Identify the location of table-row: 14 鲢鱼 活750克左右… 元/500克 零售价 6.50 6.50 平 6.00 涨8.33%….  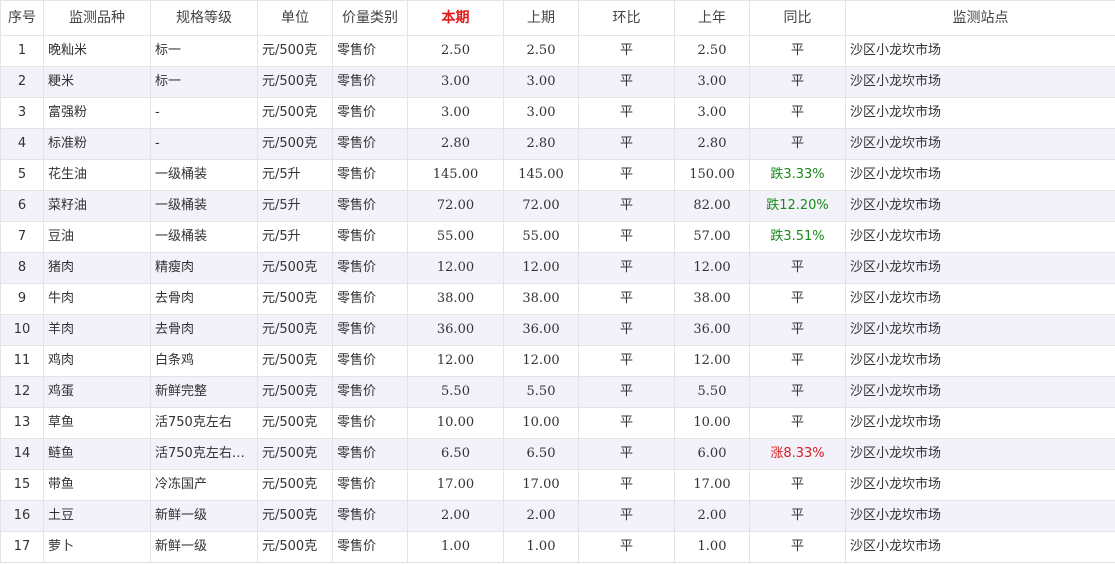
(557, 454).